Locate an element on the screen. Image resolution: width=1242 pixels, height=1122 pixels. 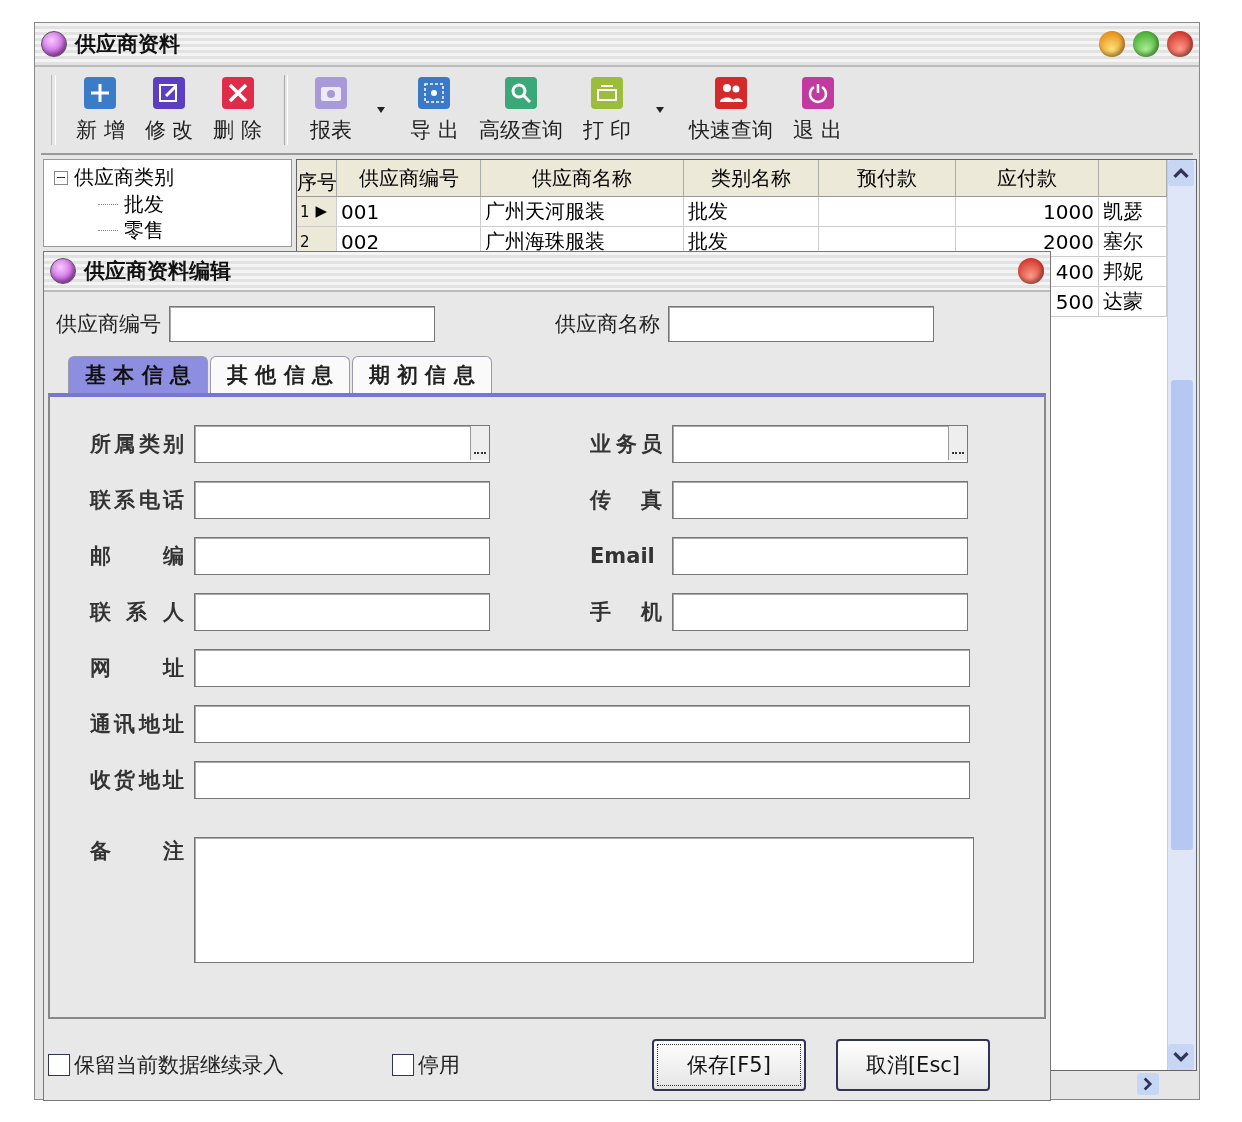
plus-icon is located at coordinates (100, 93).